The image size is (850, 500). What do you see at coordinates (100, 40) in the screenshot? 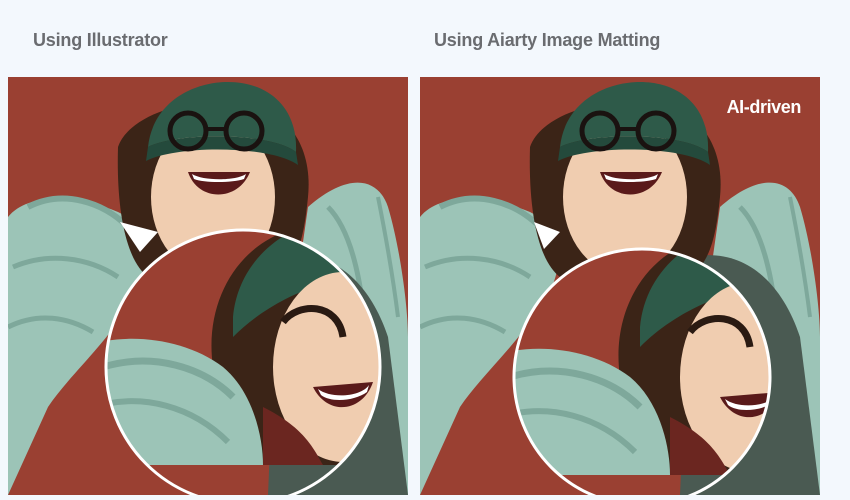
I see `left-label: Using Illustrator` at bounding box center [100, 40].